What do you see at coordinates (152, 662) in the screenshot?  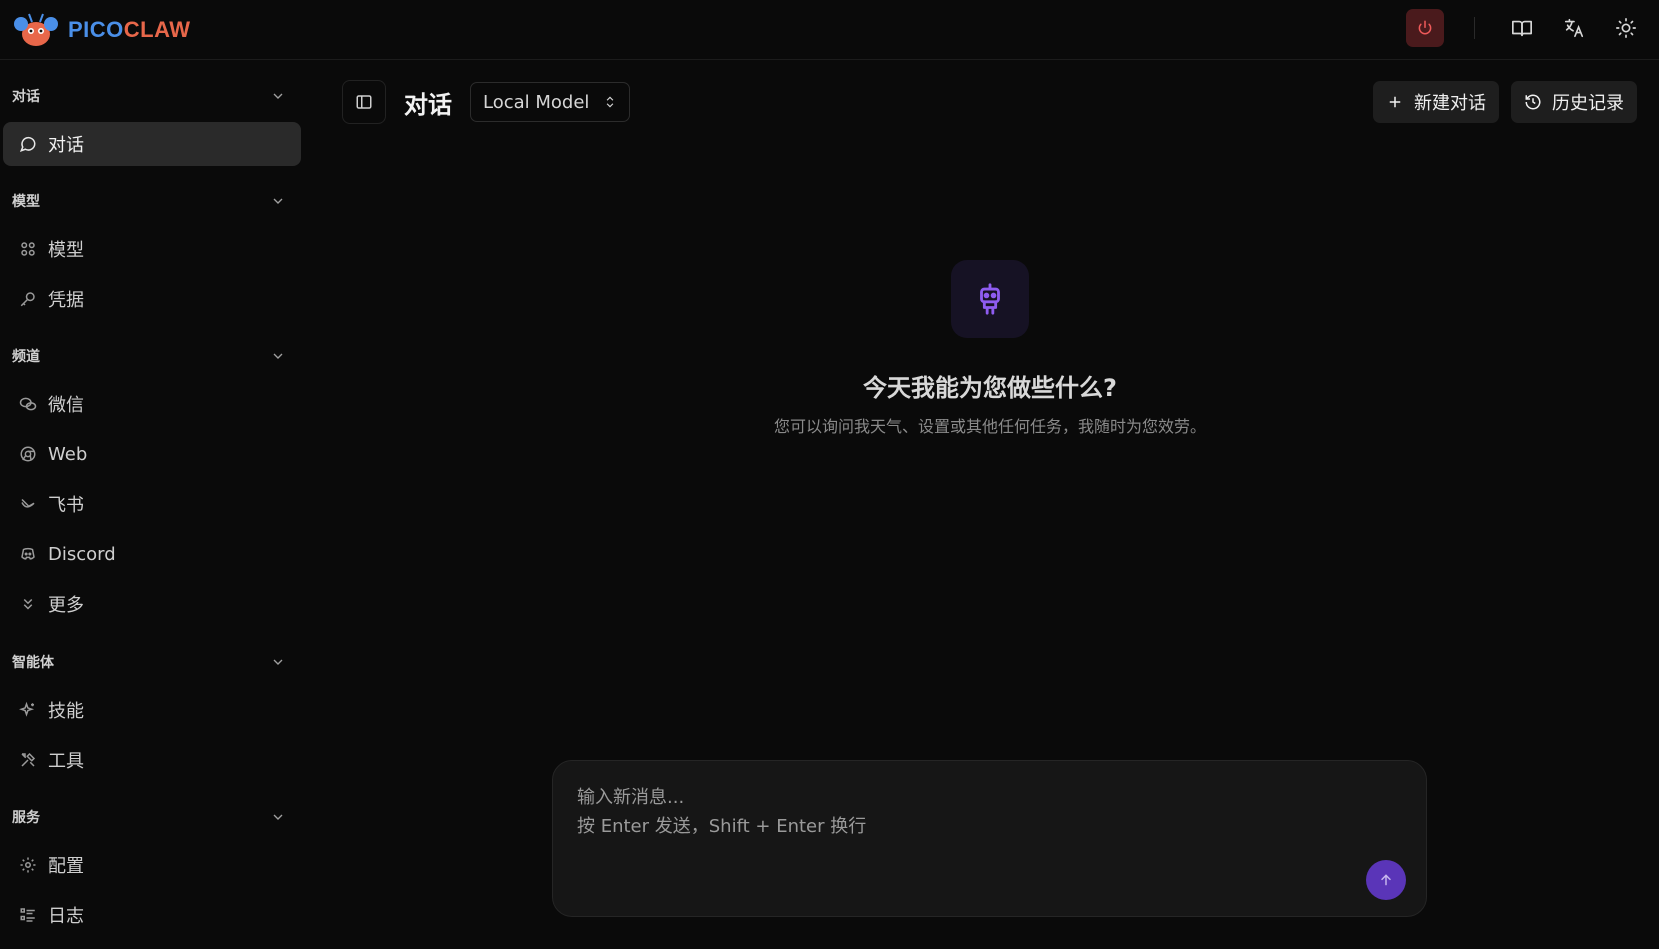 I see `sidebar-section-agents: 智能体` at bounding box center [152, 662].